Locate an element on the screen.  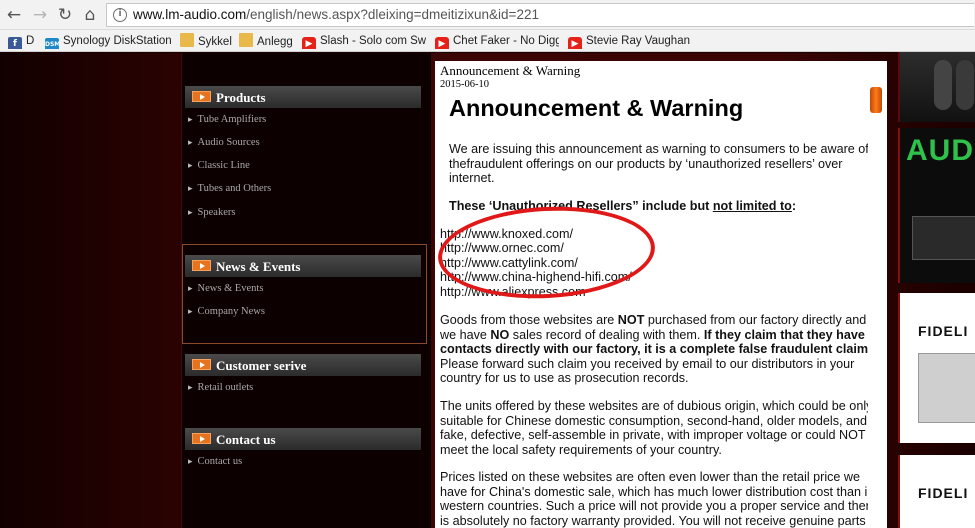
list-item: http://www.ornec.com/ is located at coordinates (502, 248).